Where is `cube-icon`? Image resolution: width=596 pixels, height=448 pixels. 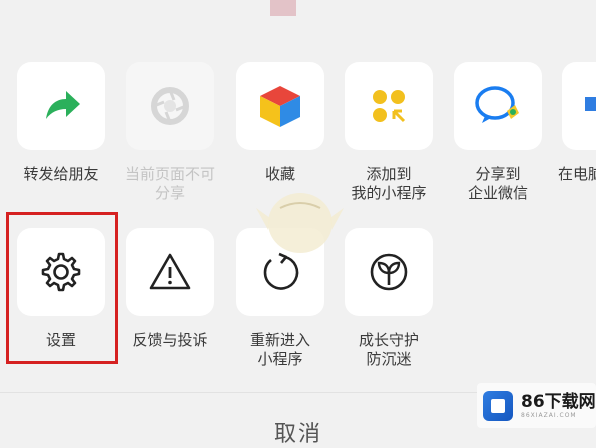
cube-icon is located at coordinates (280, 106).